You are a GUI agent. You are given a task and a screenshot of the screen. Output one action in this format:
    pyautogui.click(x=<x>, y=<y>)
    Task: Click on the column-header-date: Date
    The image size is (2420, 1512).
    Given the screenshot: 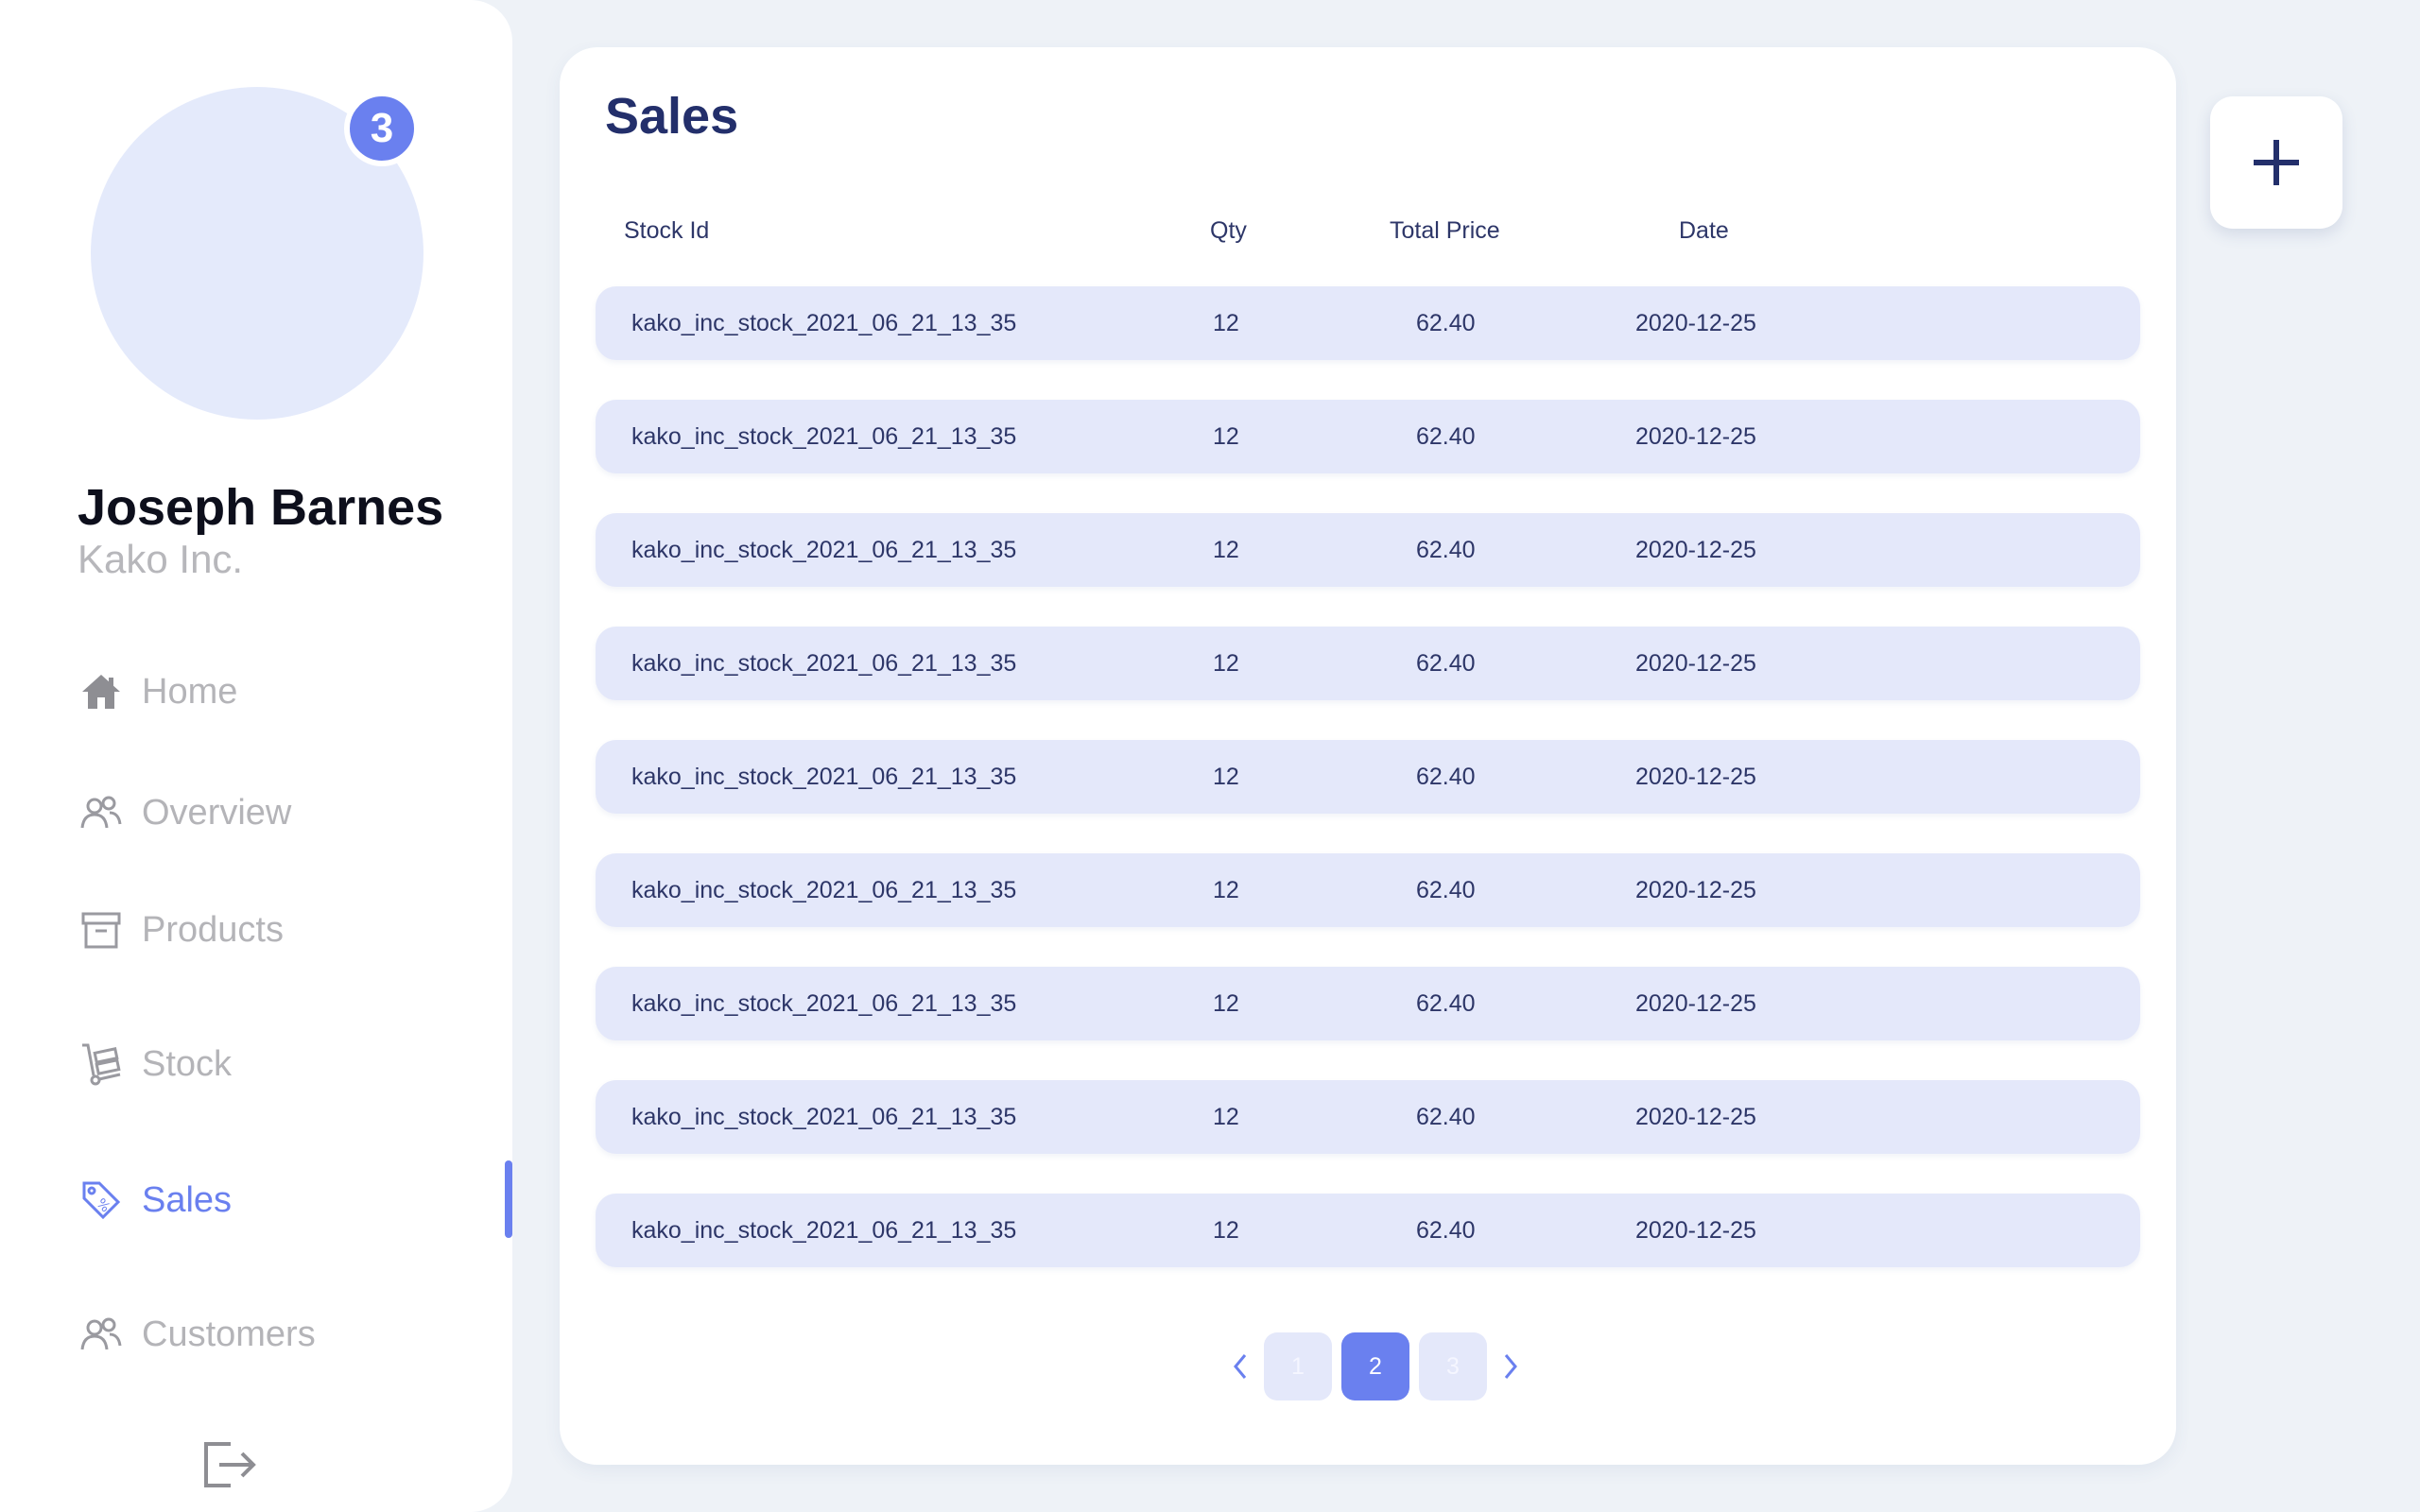 What is the action you would take?
    pyautogui.click(x=1704, y=231)
    